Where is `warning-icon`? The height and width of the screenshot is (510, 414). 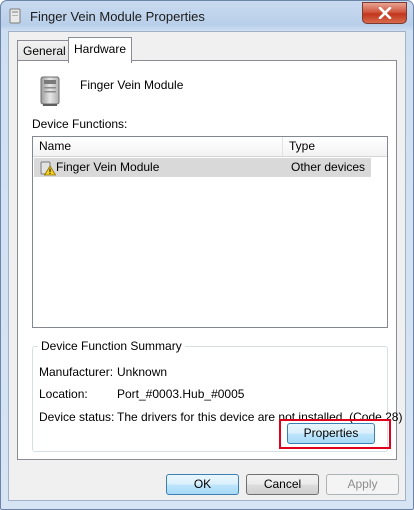 warning-icon is located at coordinates (48, 168).